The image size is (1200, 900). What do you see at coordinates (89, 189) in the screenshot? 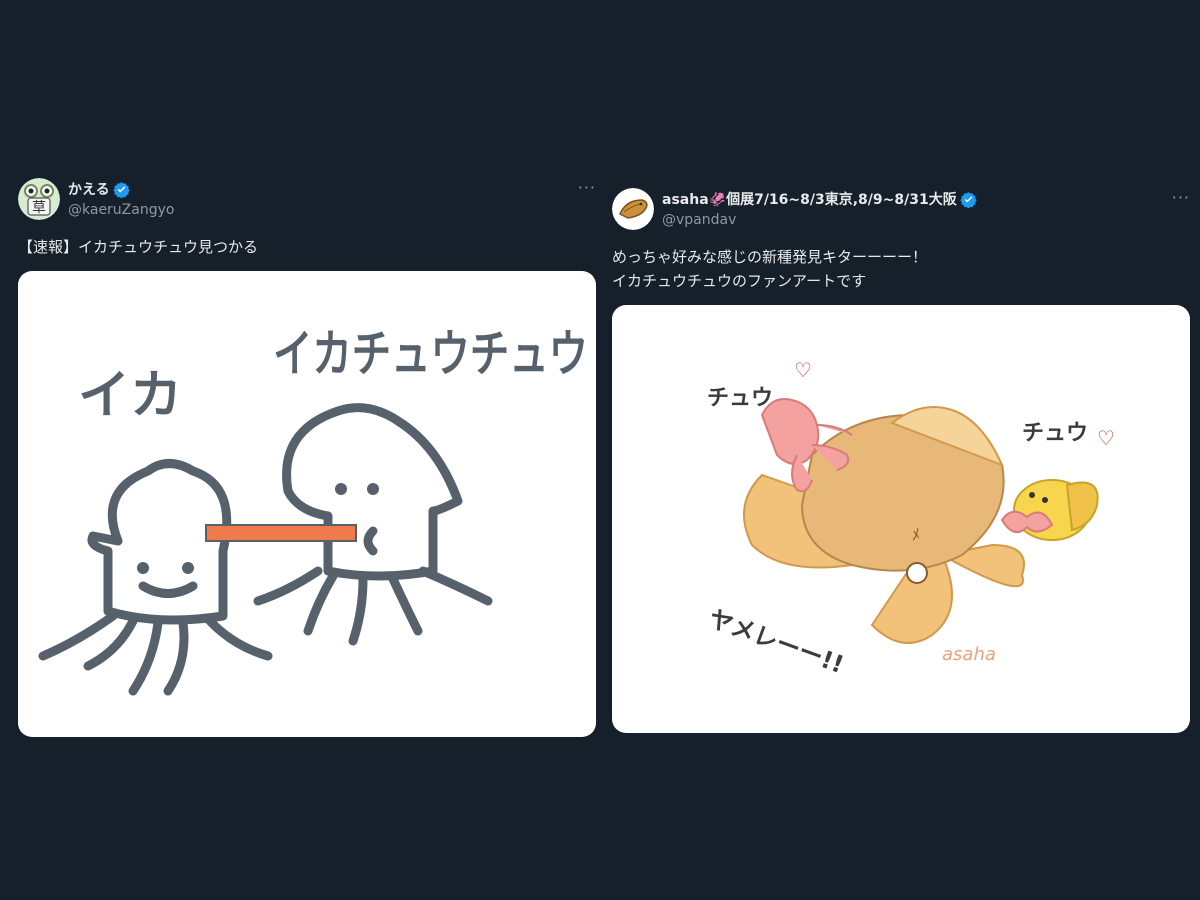
I see `display-name: かえる` at bounding box center [89, 189].